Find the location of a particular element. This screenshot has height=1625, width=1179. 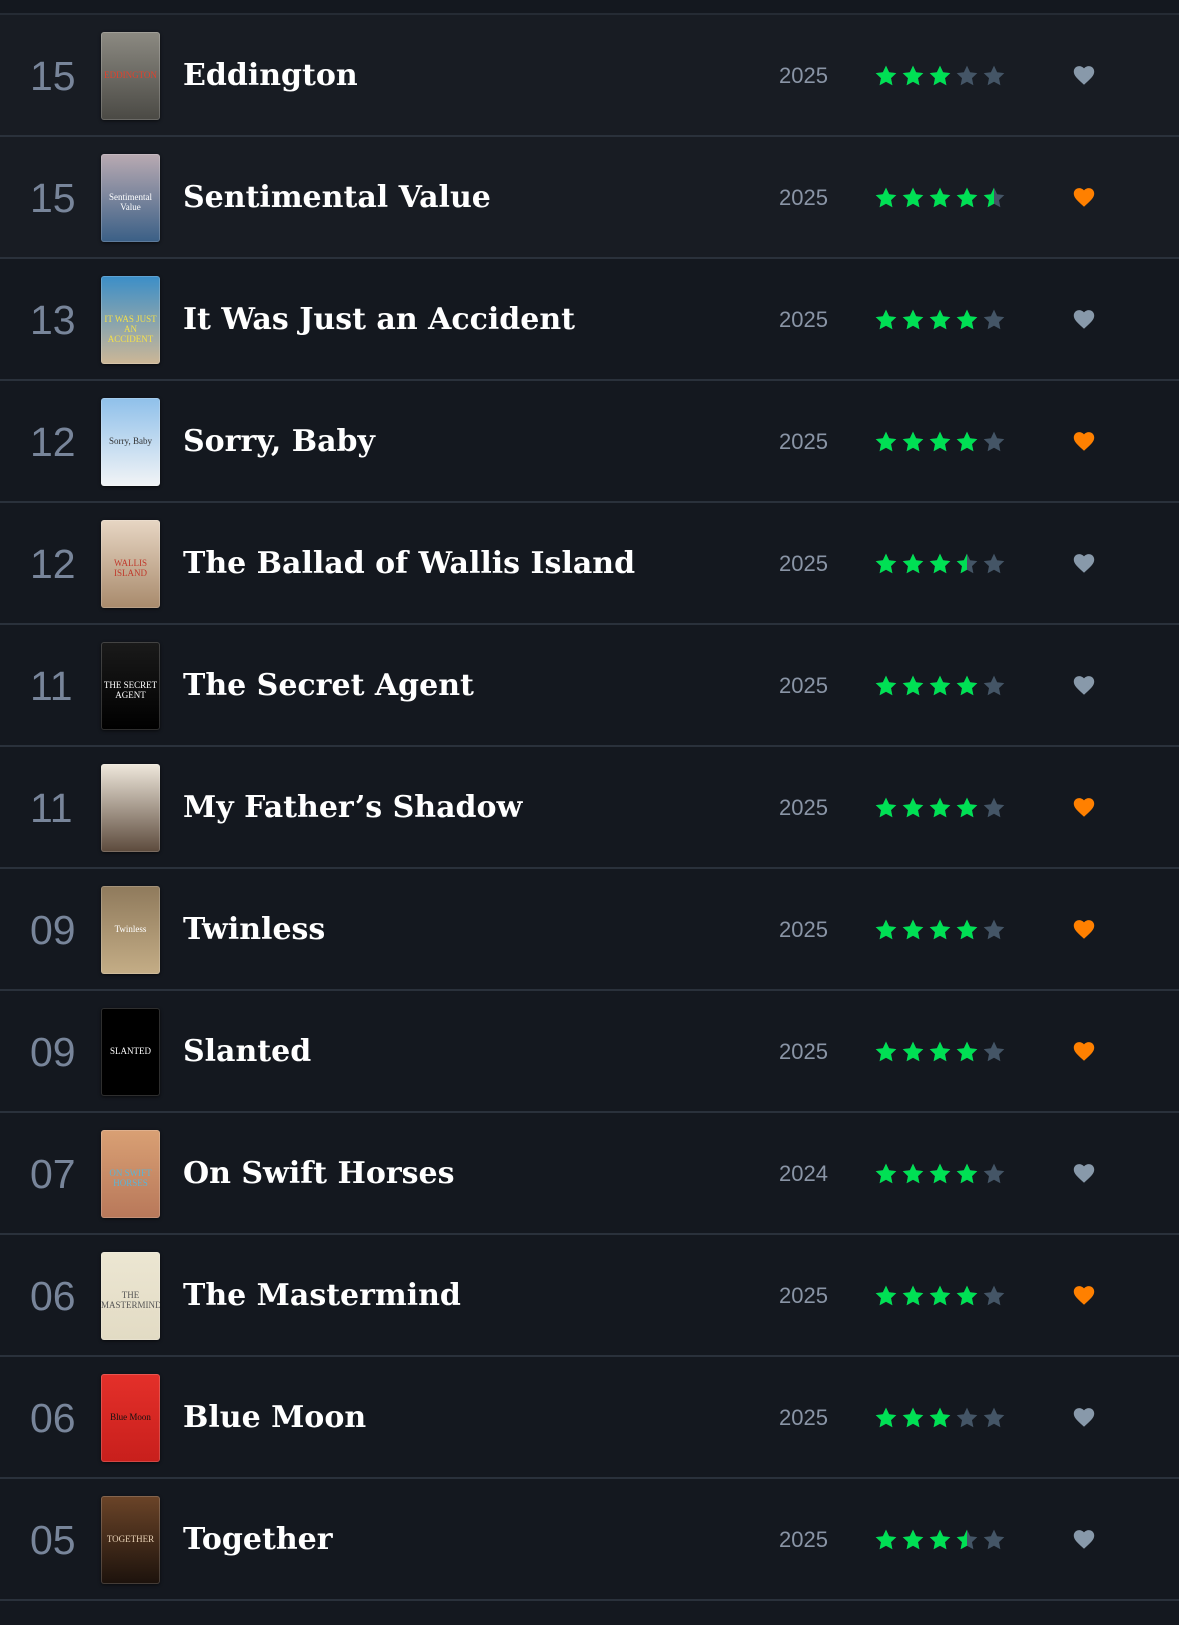

poster-text: TOGETHER is located at coordinates (130, 1539).